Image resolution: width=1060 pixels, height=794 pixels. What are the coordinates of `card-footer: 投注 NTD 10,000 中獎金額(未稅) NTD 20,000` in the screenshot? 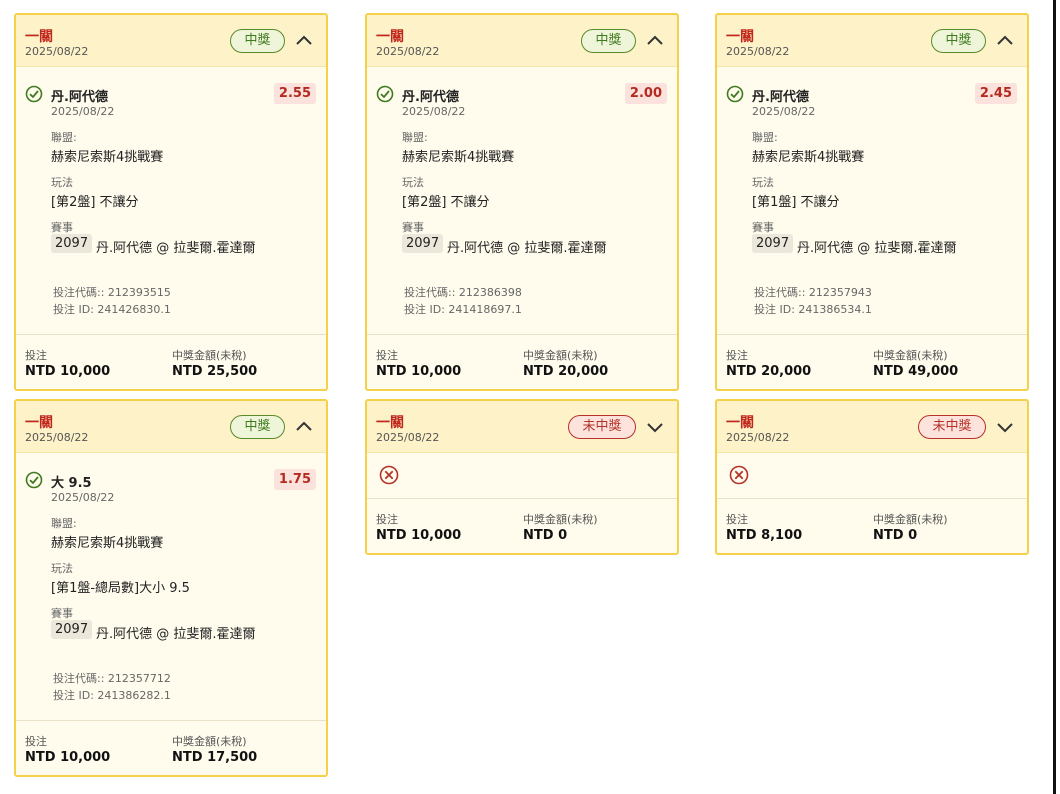 It's located at (522, 361).